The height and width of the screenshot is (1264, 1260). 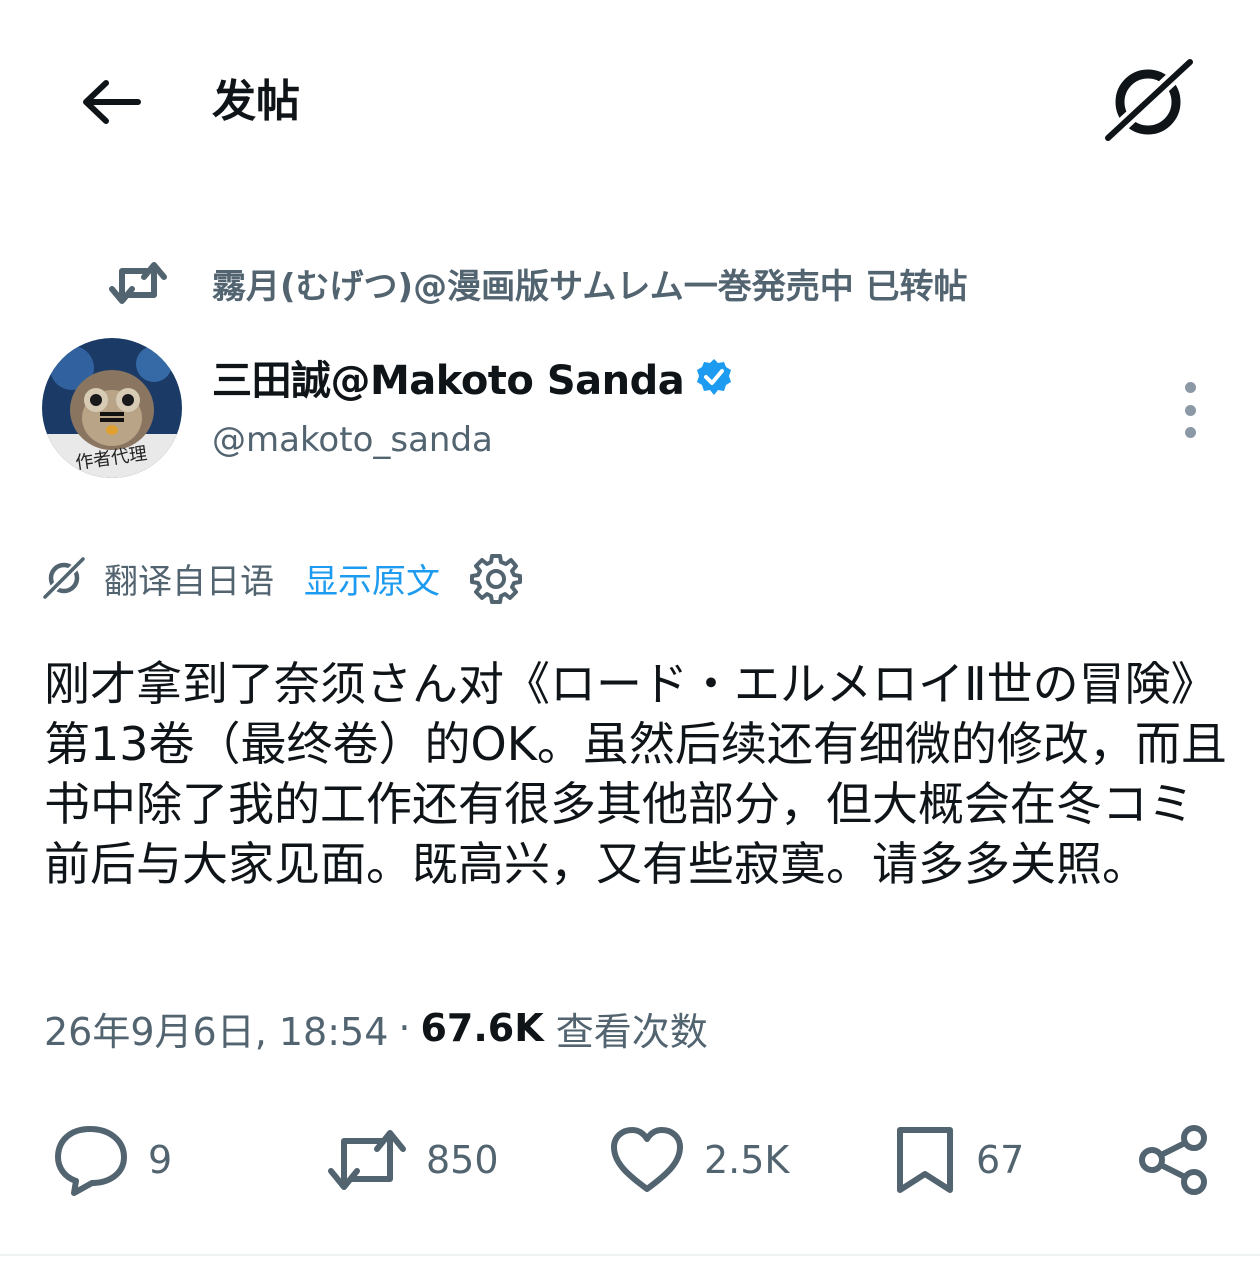 What do you see at coordinates (630, 1255) in the screenshot?
I see `divider` at bounding box center [630, 1255].